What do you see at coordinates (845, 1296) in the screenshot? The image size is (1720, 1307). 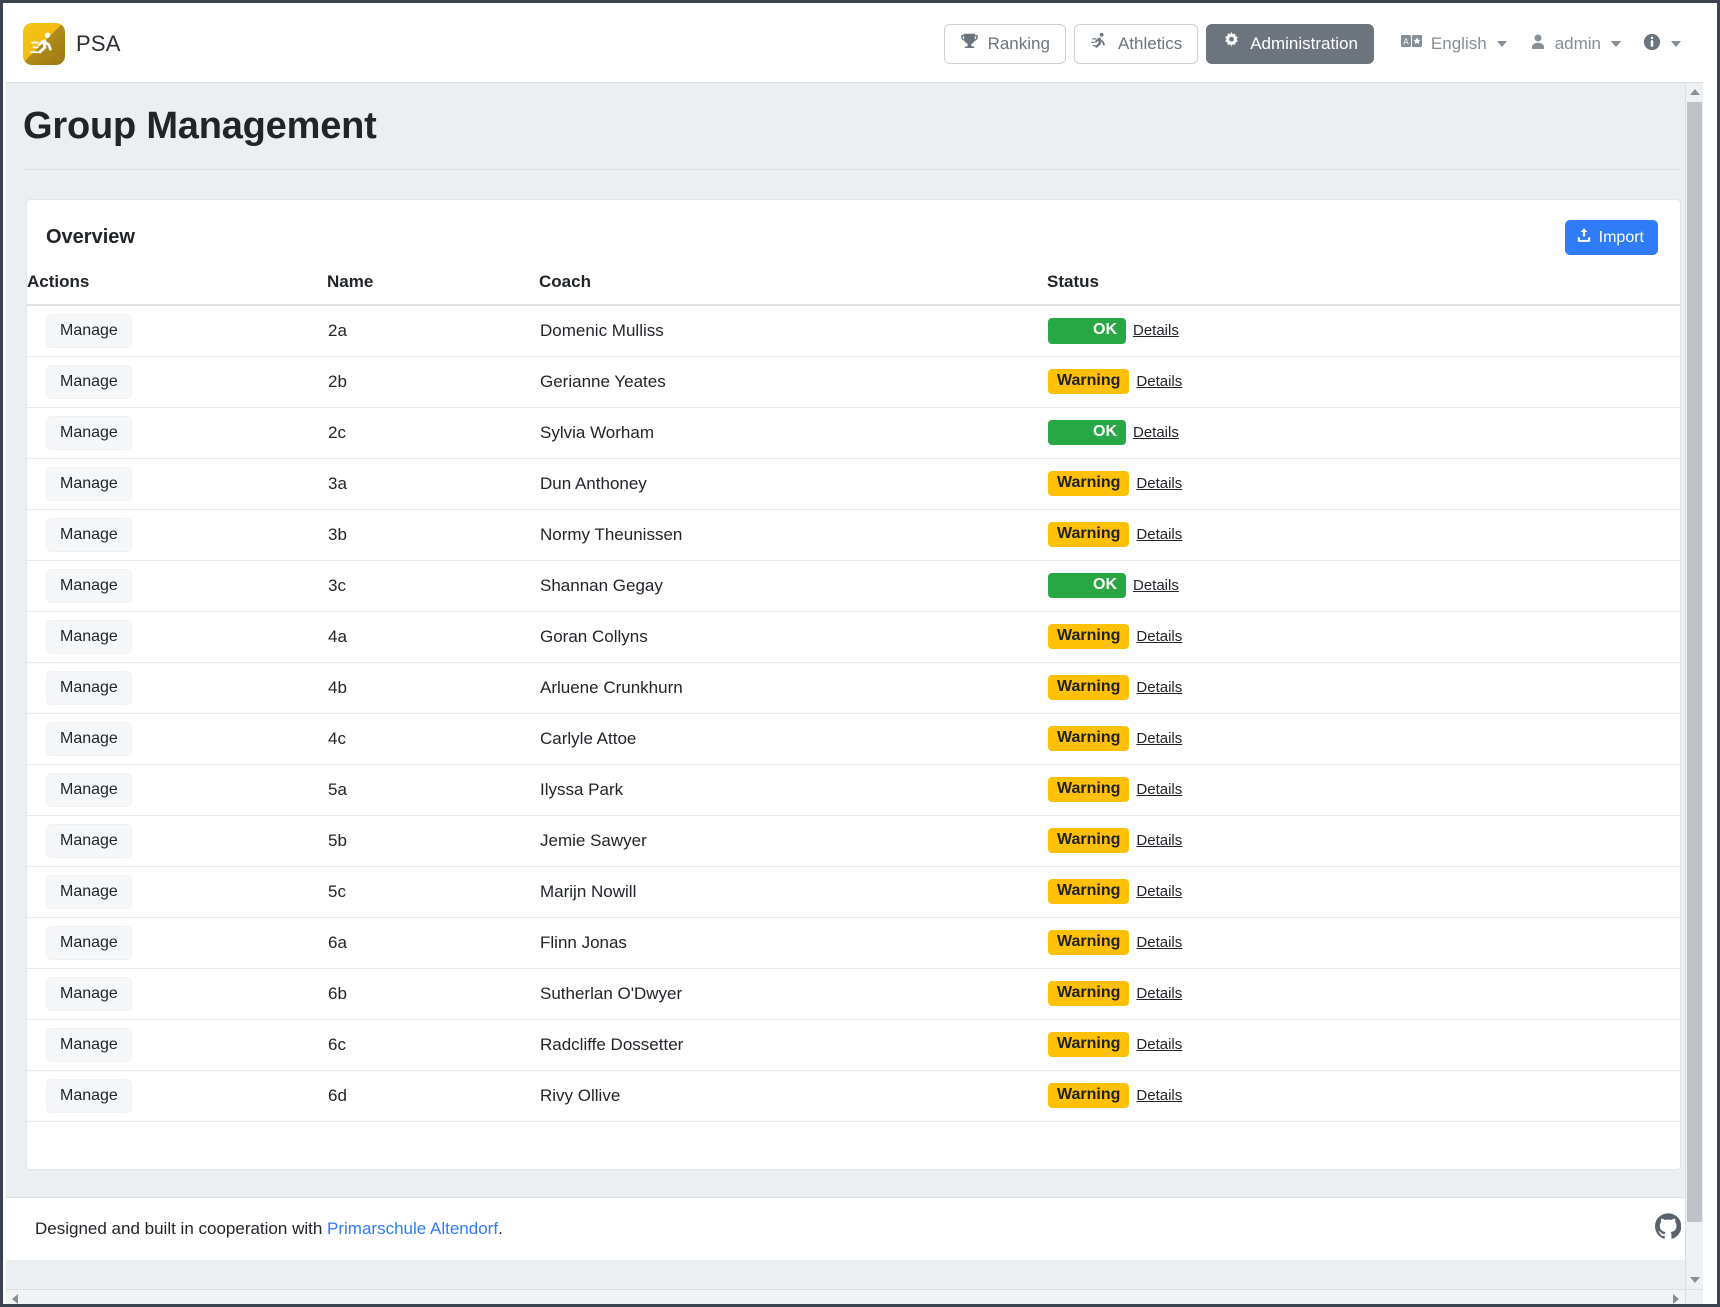 I see `horizontal-scrollbar` at bounding box center [845, 1296].